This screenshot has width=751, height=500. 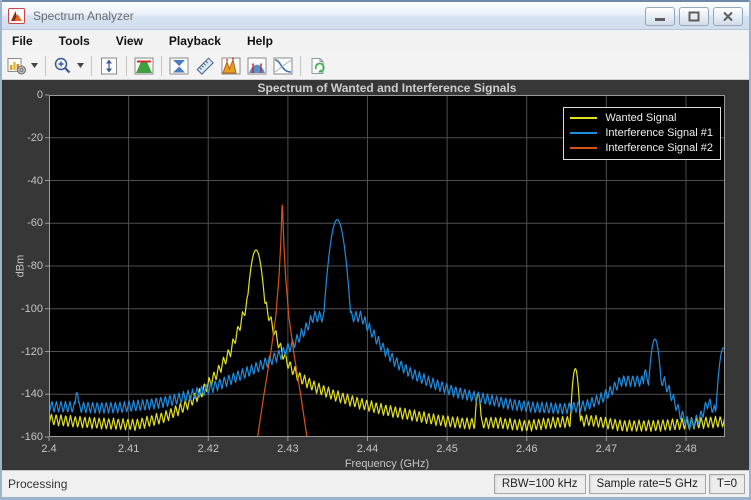 What do you see at coordinates (83, 15) in the screenshot?
I see `window-title: Spectrum Analyzer` at bounding box center [83, 15].